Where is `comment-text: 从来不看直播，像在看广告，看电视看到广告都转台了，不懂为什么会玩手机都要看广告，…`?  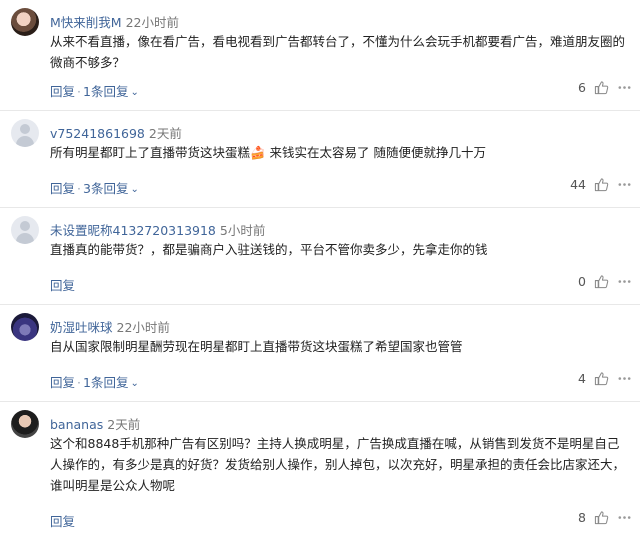 comment-text: 从来不看直播，像在看广告，看电视看到广告都转台了，不懂为什么会玩手机都要看广告，… is located at coordinates (338, 52).